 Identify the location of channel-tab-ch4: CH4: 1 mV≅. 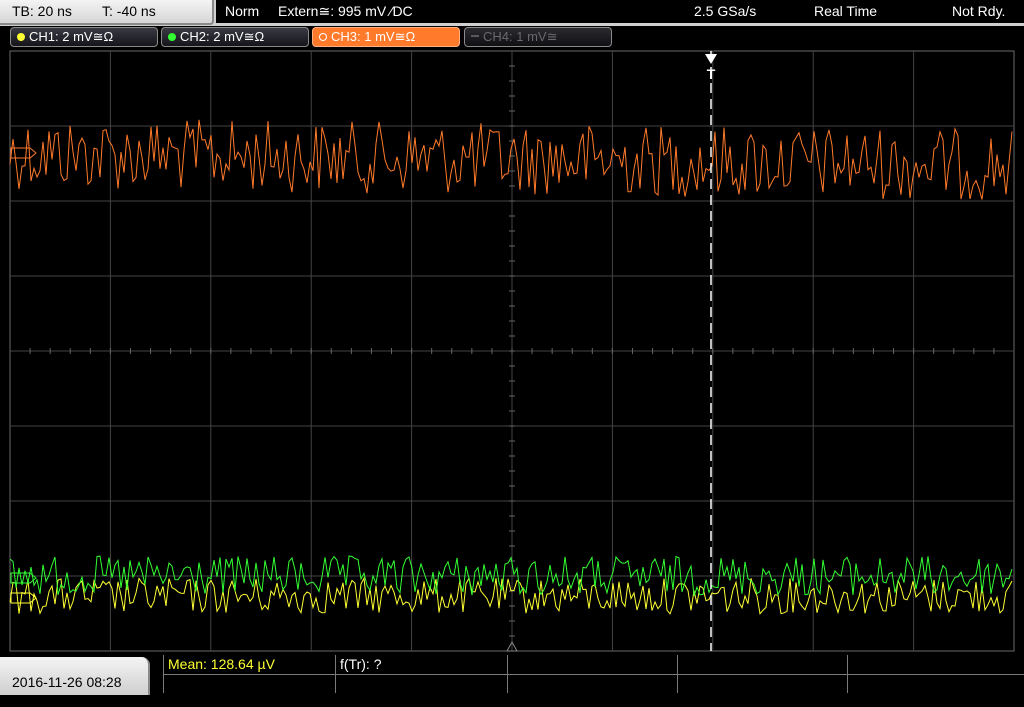
(538, 37).